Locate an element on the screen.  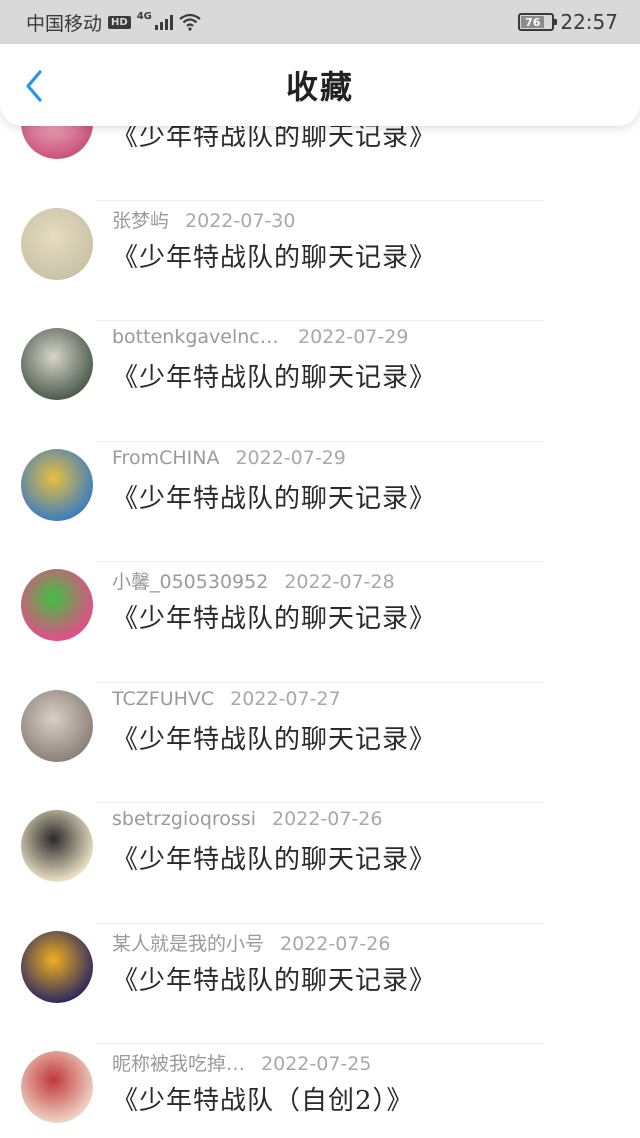
date-label: 2022-07-28 is located at coordinates (339, 582).